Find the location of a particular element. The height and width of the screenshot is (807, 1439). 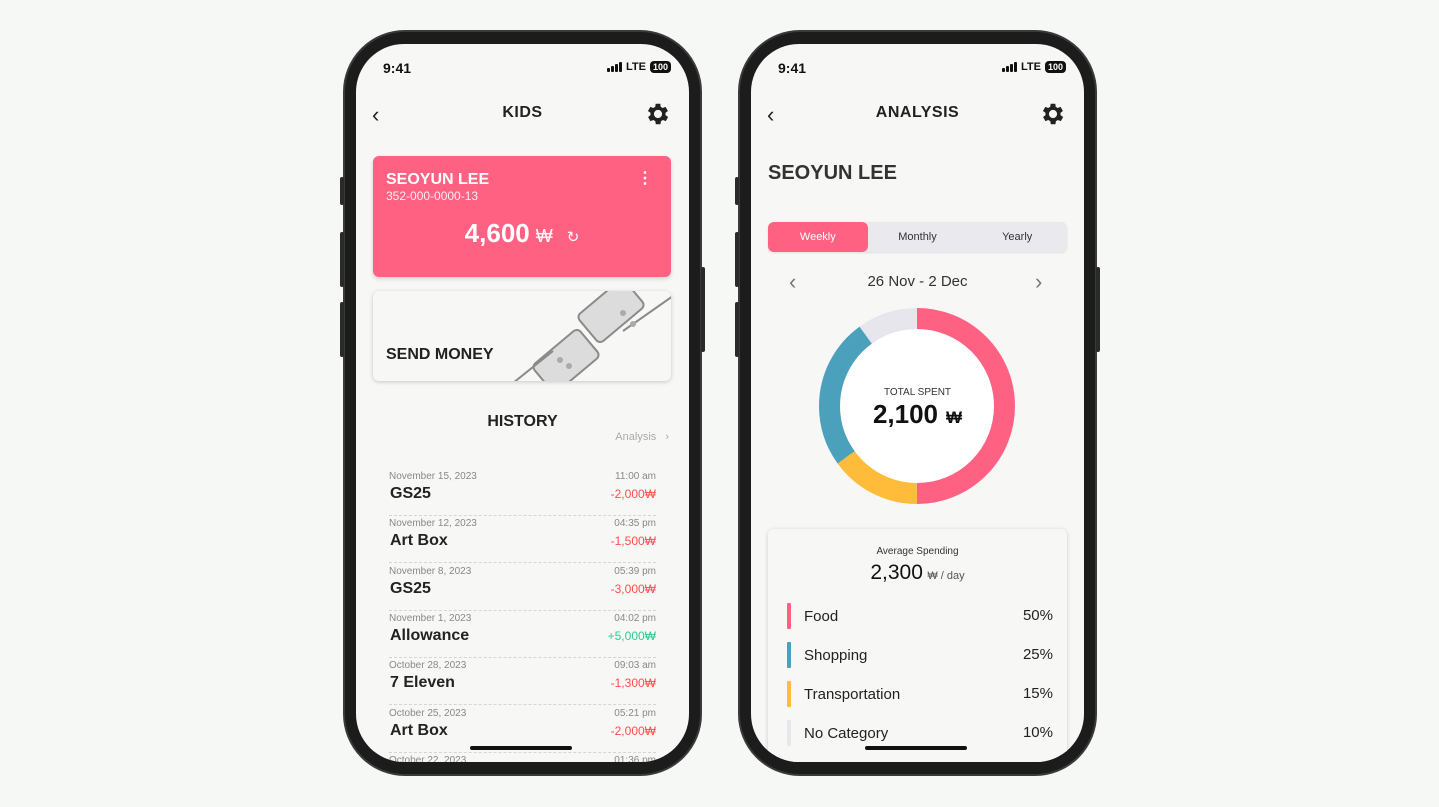

phones-illustration-icon is located at coordinates (592, 336).